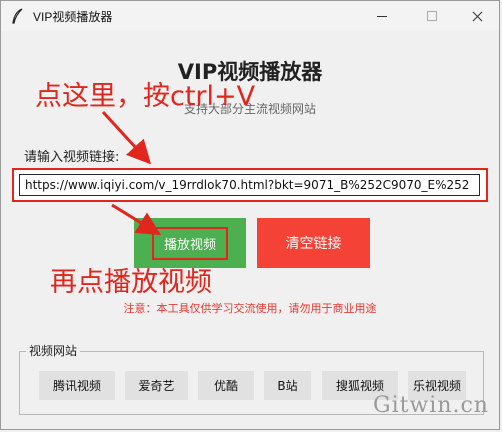  What do you see at coordinates (478, 16) in the screenshot?
I see `close-button` at bounding box center [478, 16].